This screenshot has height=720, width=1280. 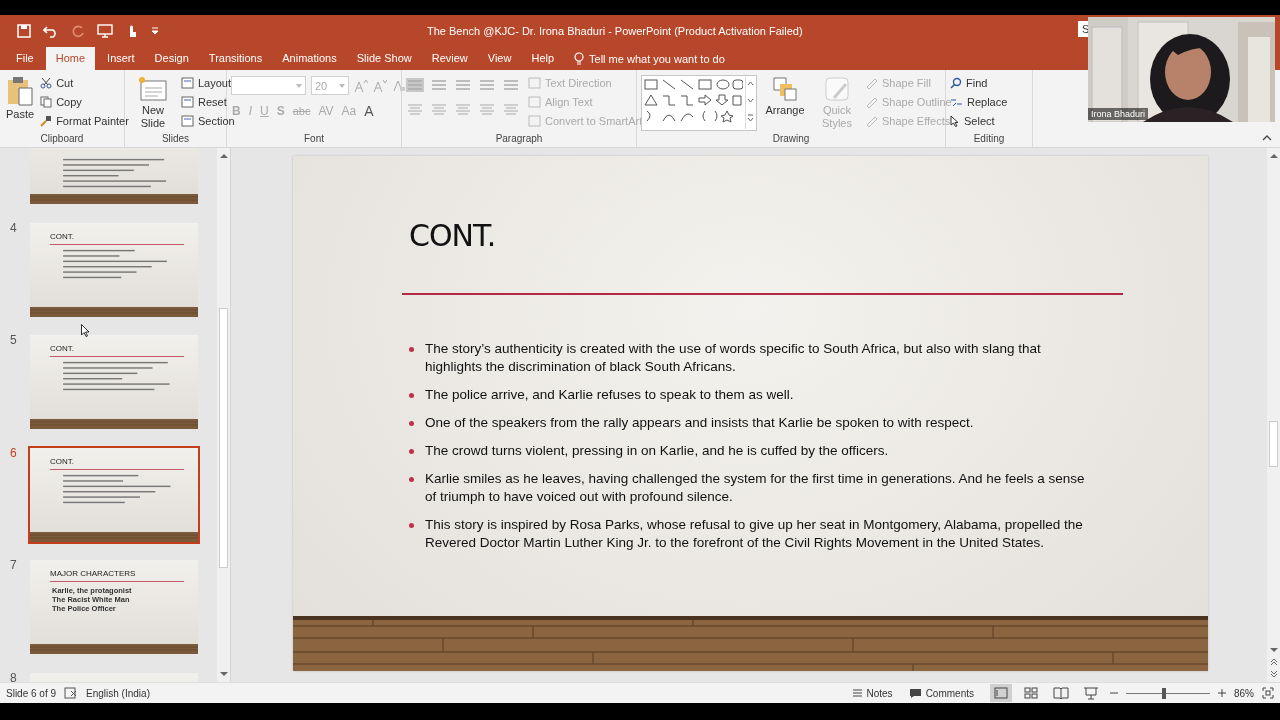 I want to click on replace-button: Replace, so click(x=979, y=101).